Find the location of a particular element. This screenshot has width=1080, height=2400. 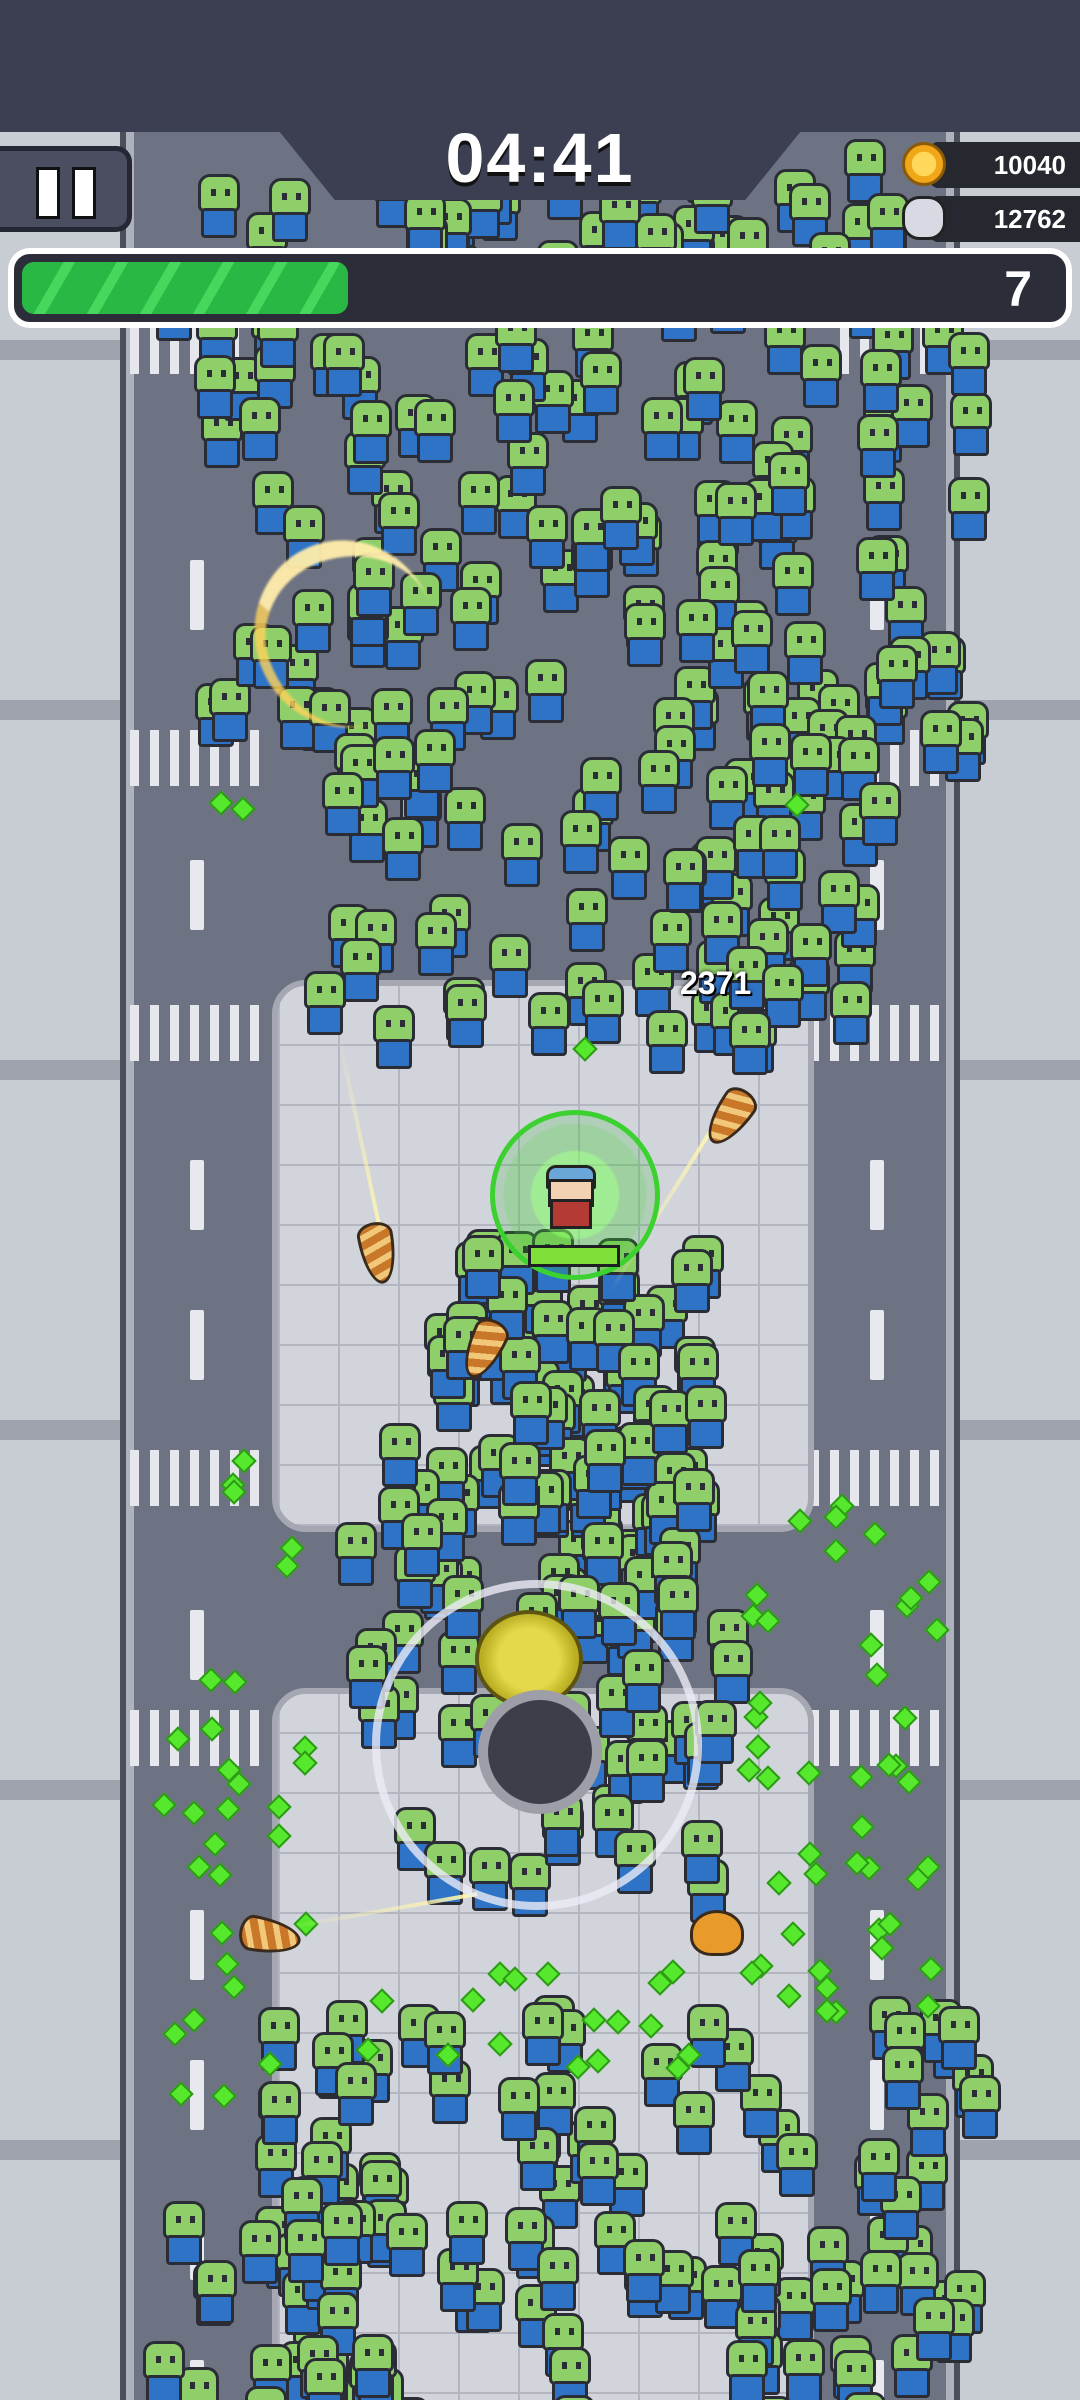

xp-bar: 7 is located at coordinates (540, 288).